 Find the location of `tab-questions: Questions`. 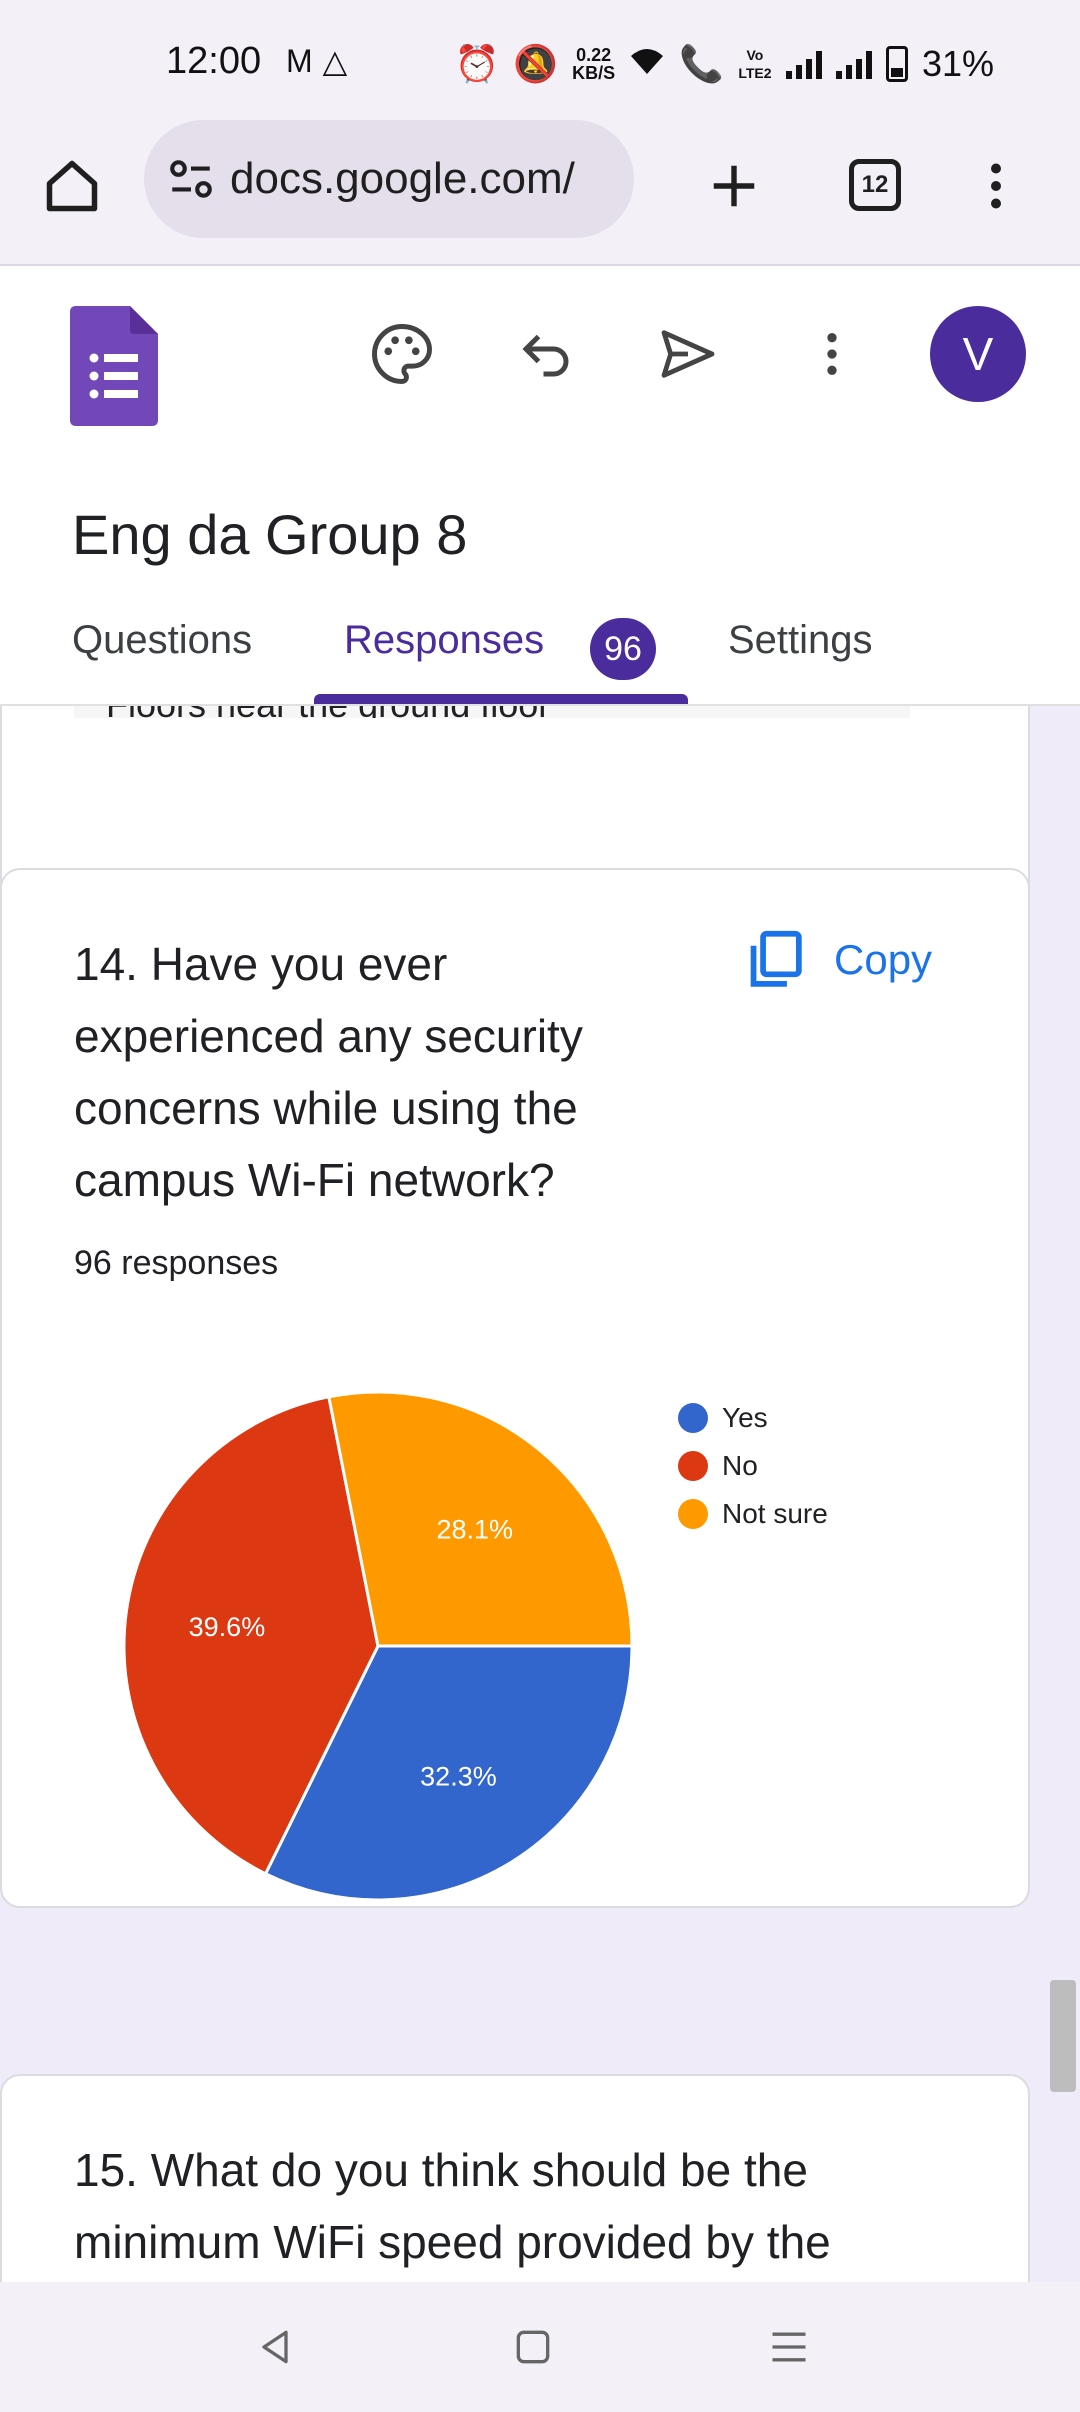

tab-questions: Questions is located at coordinates (162, 640).